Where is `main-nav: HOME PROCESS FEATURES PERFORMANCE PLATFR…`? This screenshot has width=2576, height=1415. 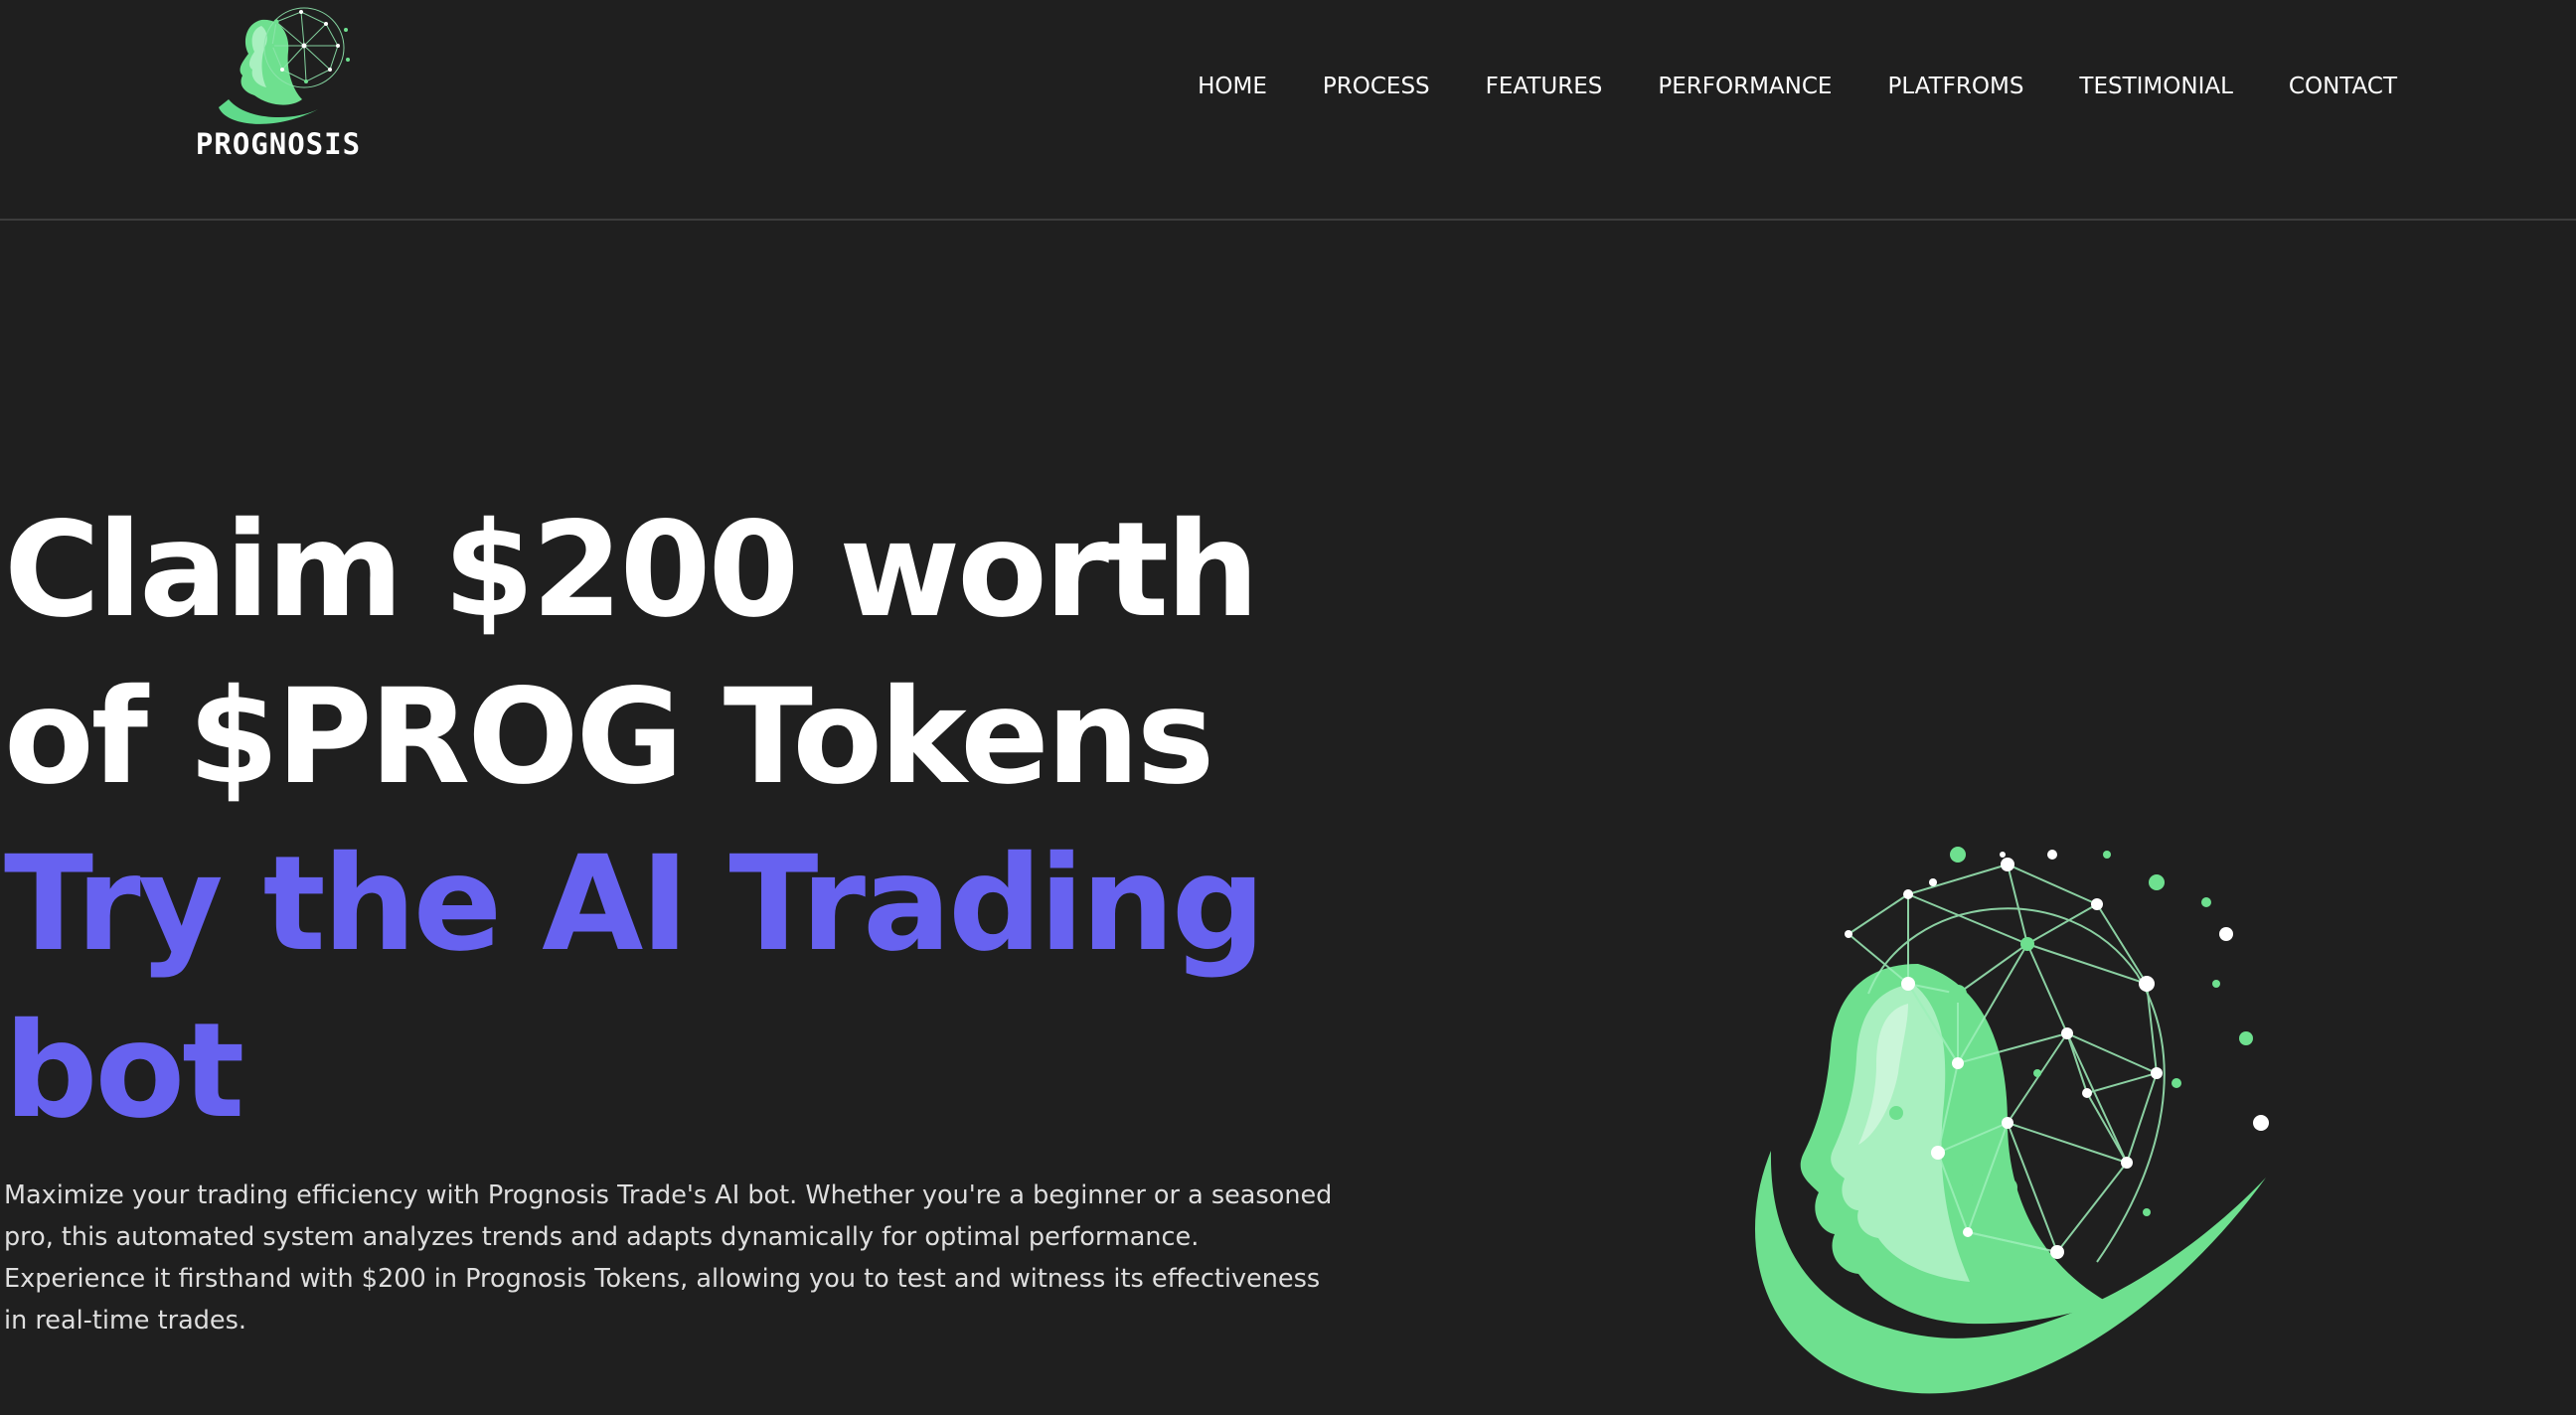 main-nav: HOME PROCESS FEATURES PERFORMANCE PLATFR… is located at coordinates (1797, 87).